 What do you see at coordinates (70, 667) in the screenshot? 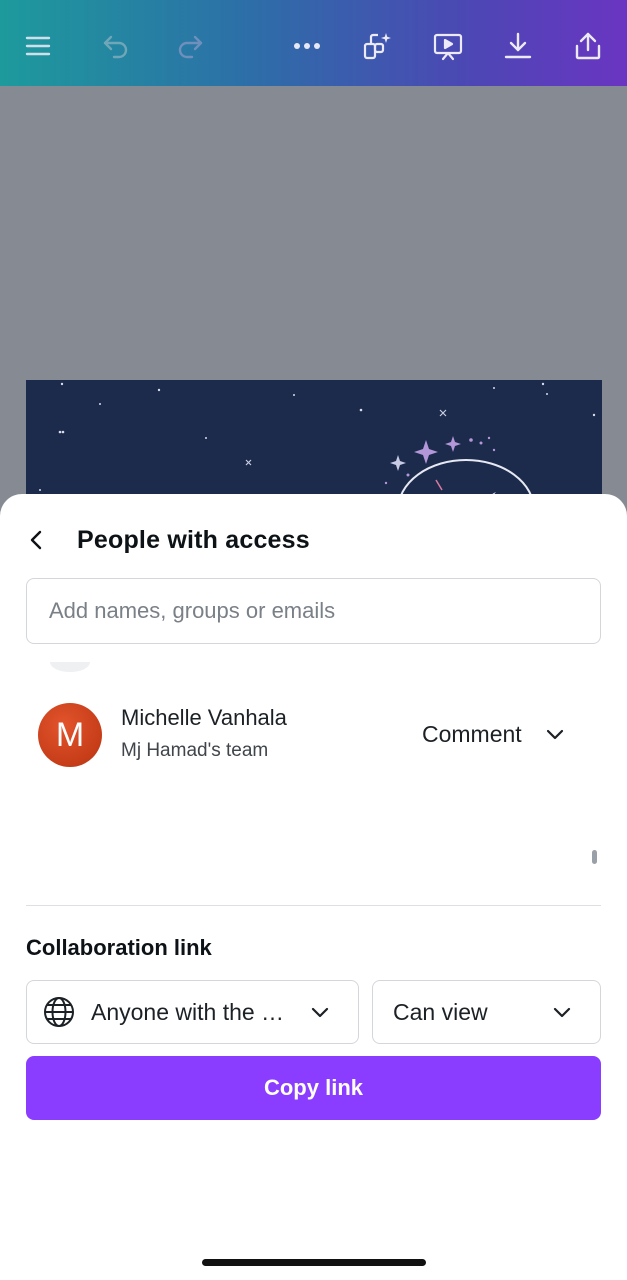
I see `partial-avatar` at bounding box center [70, 667].